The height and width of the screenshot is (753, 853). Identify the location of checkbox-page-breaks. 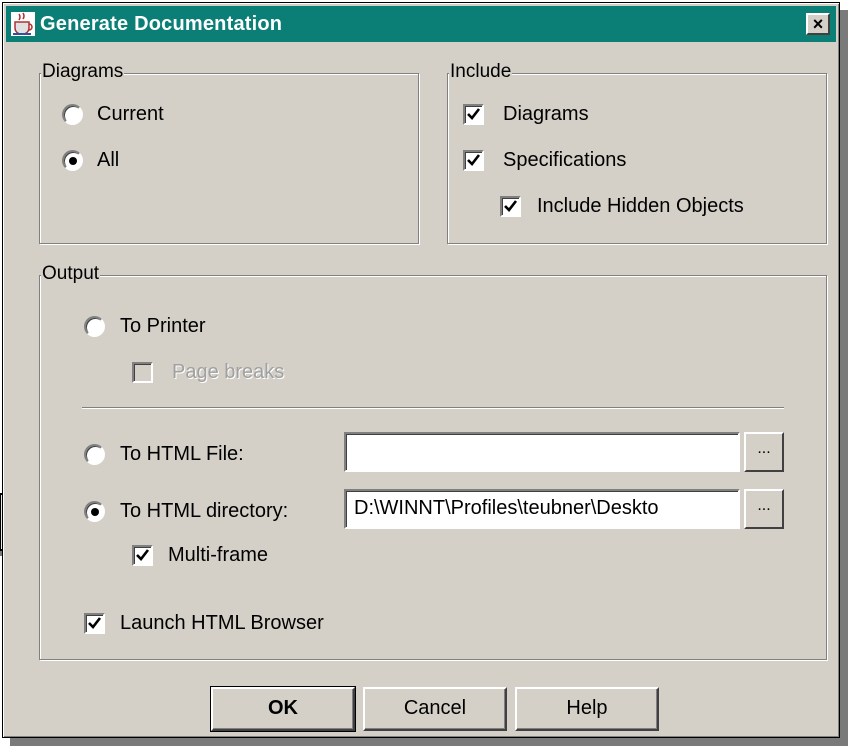
(142, 372).